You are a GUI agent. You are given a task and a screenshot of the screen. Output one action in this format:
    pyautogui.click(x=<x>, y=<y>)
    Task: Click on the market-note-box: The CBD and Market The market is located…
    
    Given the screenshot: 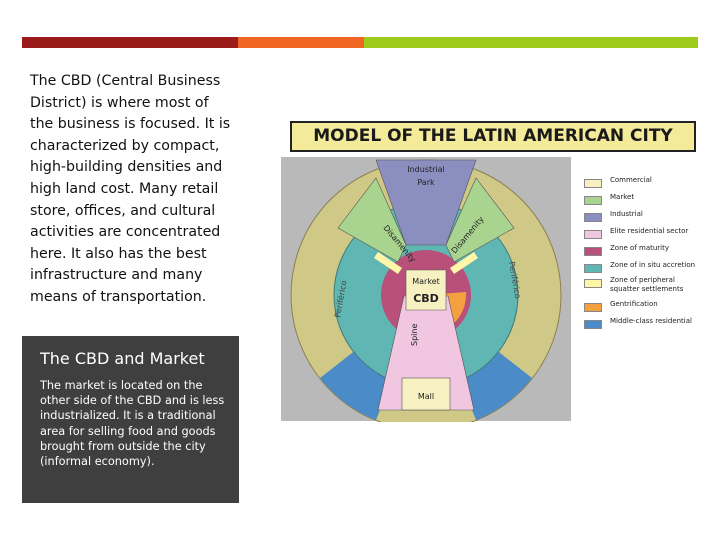 What is the action you would take?
    pyautogui.click(x=130, y=419)
    